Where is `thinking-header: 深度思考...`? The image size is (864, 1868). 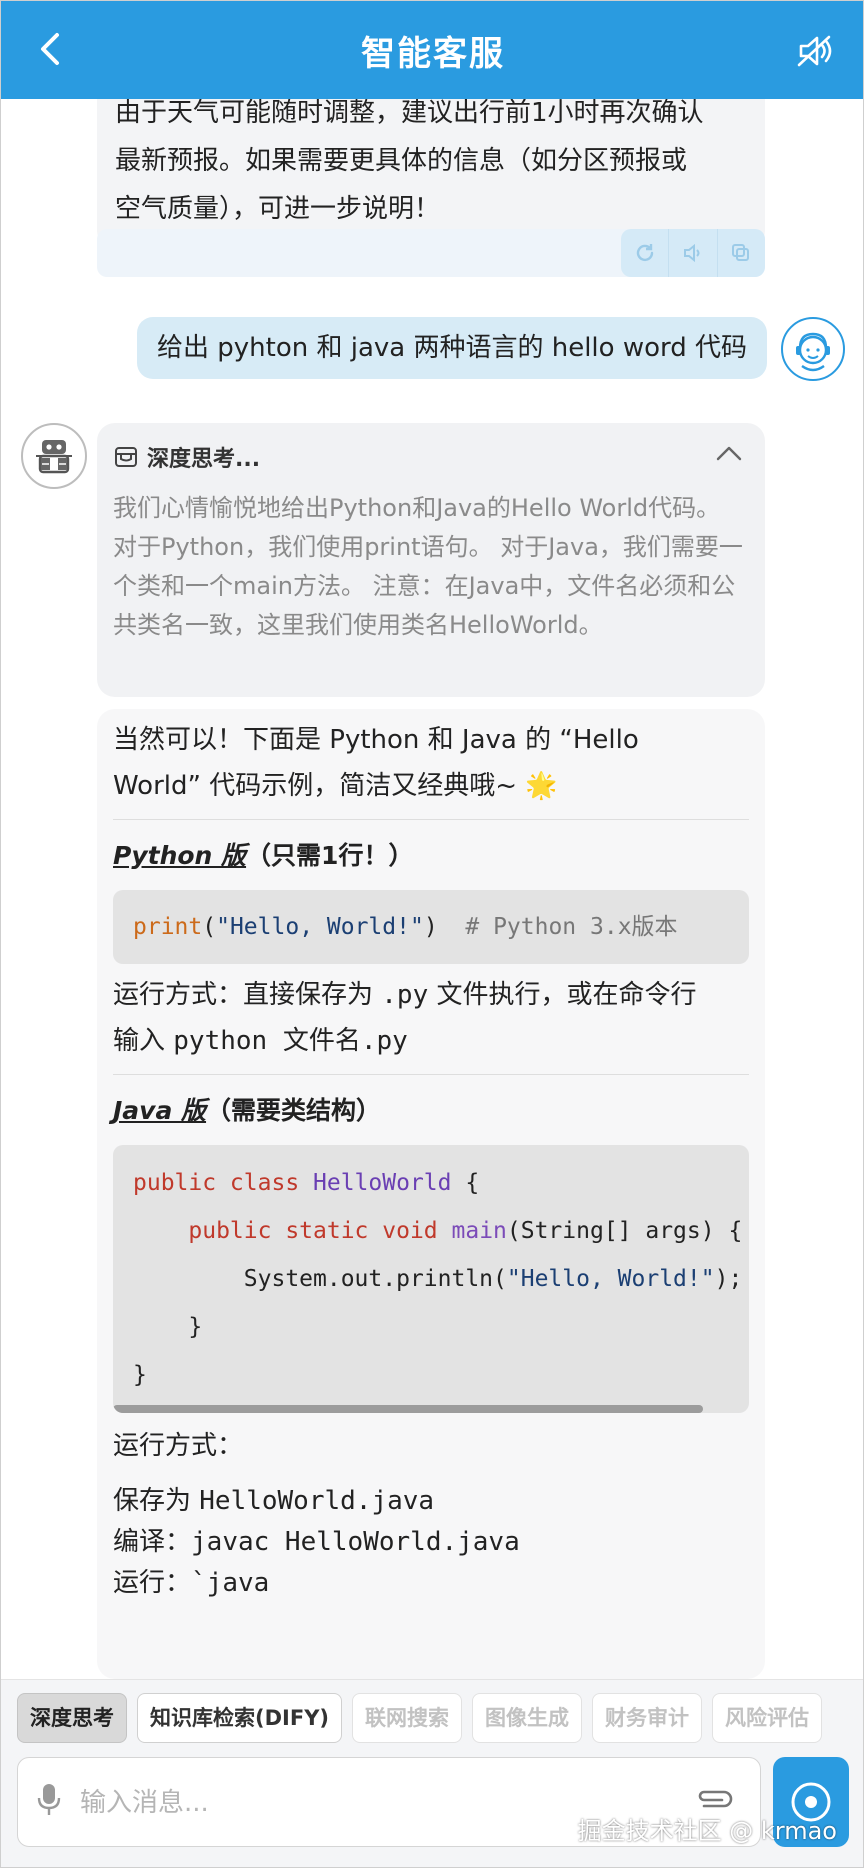 thinking-header: 深度思考... is located at coordinates (431, 457).